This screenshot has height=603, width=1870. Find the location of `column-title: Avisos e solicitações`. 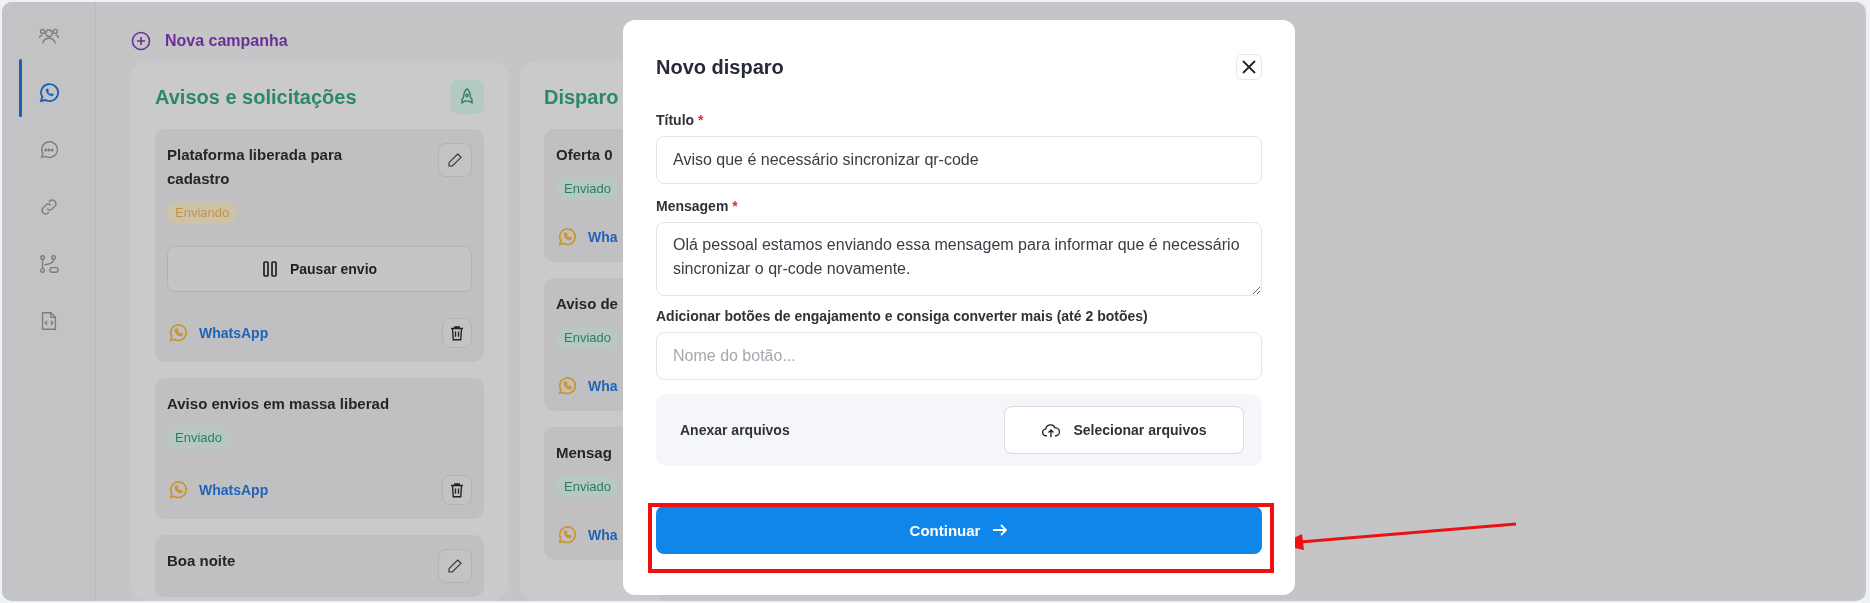

column-title: Avisos e solicitações is located at coordinates (256, 97).